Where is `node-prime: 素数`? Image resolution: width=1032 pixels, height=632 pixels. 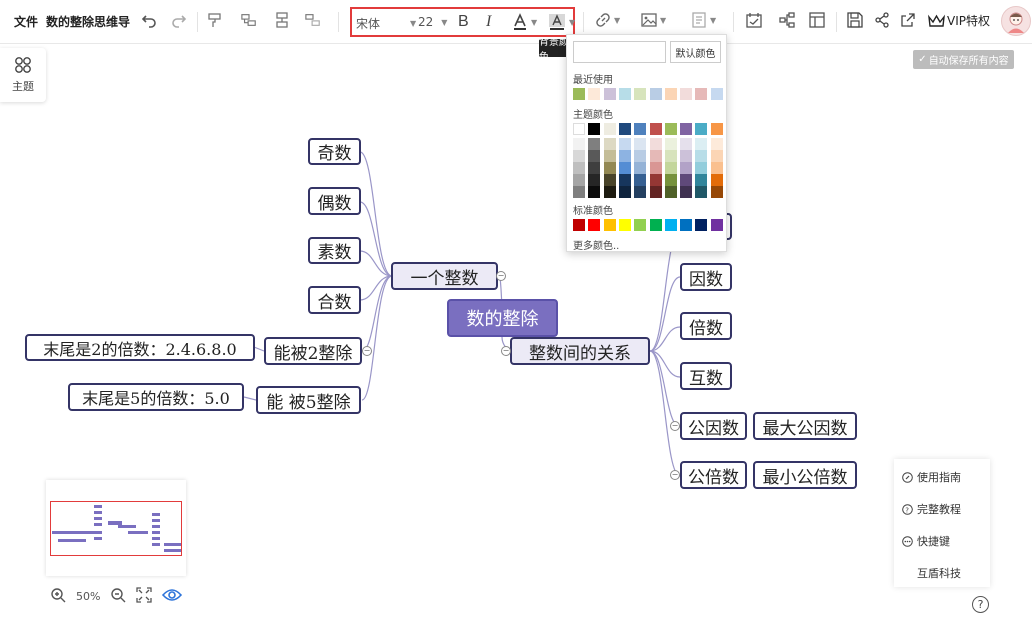 node-prime: 素数 is located at coordinates (334, 250).